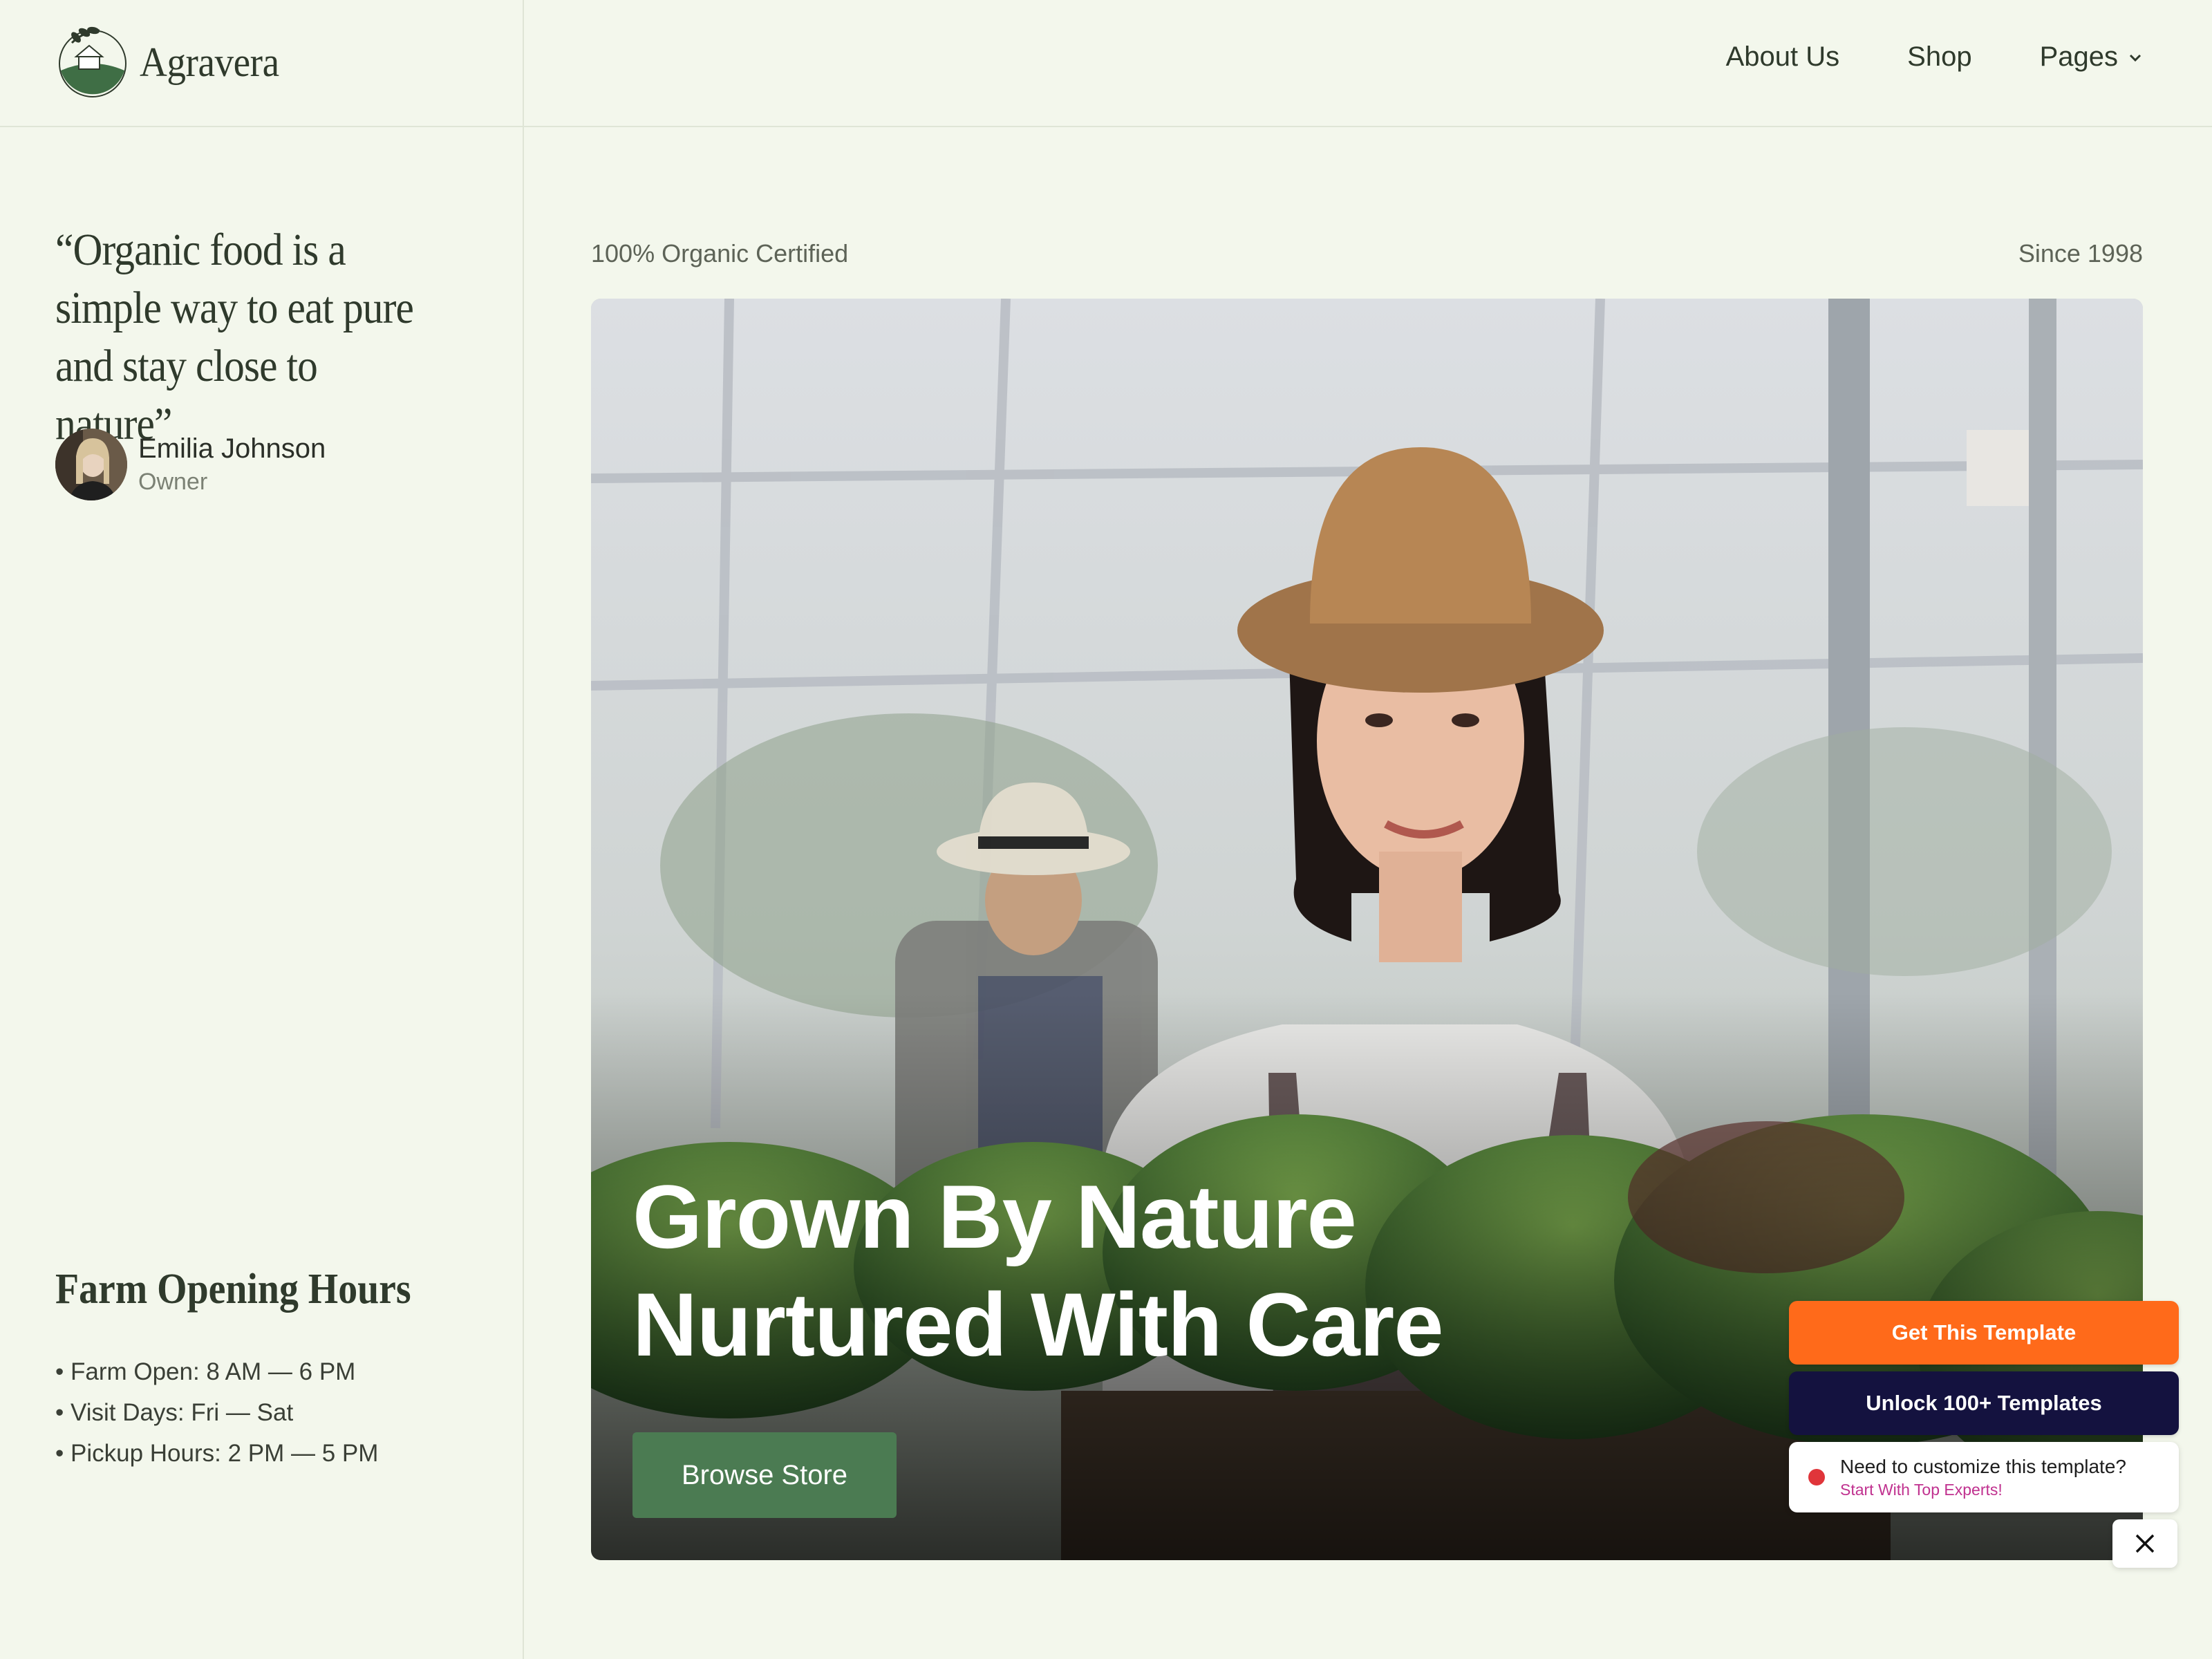 The image size is (2212, 1659). What do you see at coordinates (217, 1453) in the screenshot?
I see `list-item: • Pickup Hours: 2 PM — 5 PM` at bounding box center [217, 1453].